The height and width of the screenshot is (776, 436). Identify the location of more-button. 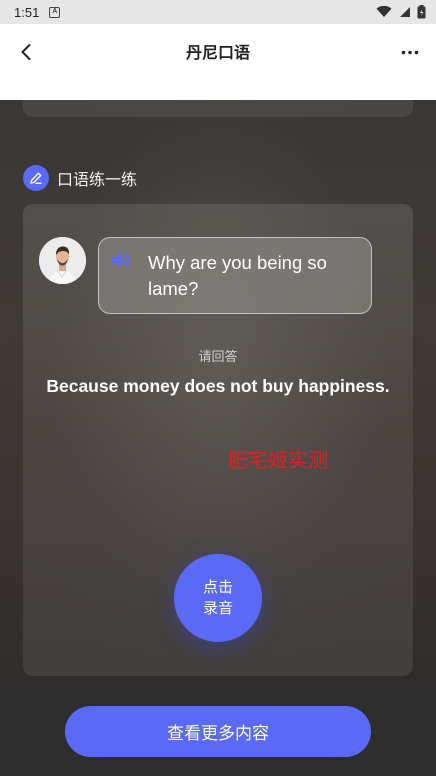
(410, 52).